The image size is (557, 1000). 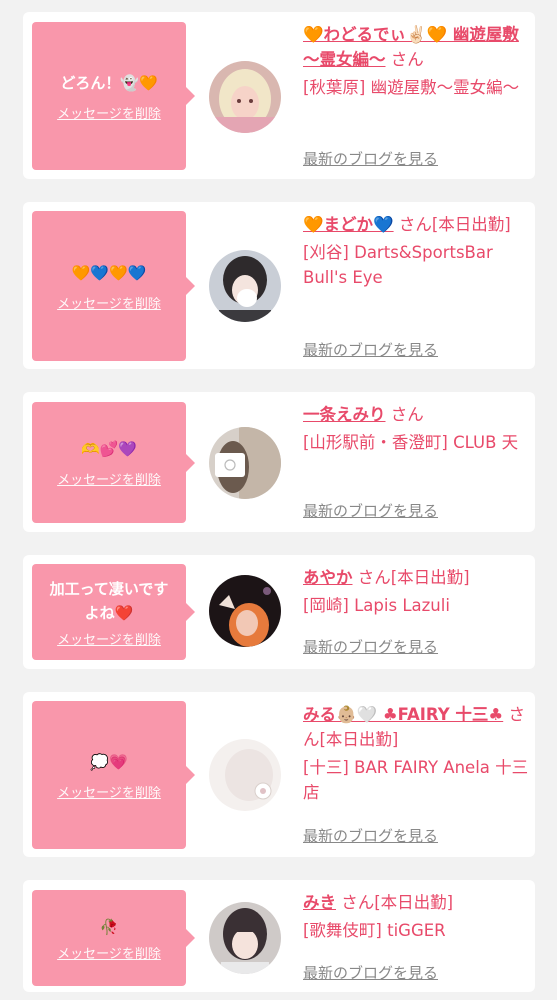 I want to click on shop-label: [岡崎] Lapis Lazuli, so click(x=376, y=605).